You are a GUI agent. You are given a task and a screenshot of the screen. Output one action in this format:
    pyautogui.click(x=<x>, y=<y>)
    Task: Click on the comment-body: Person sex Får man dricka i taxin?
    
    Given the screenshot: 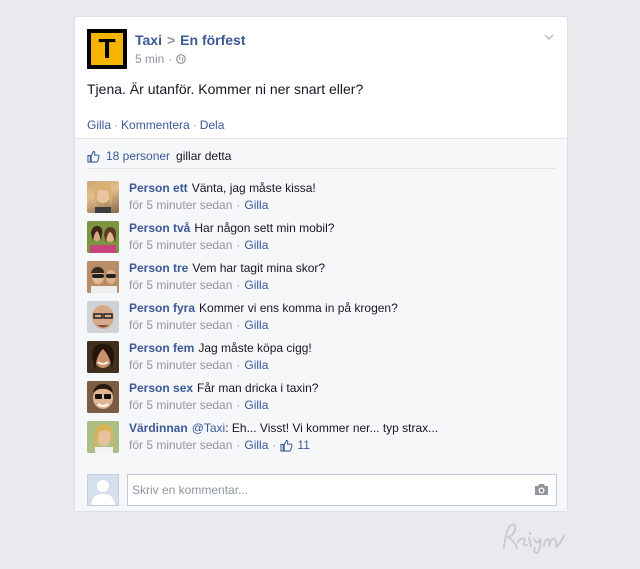 What is the action you would take?
    pyautogui.click(x=223, y=388)
    